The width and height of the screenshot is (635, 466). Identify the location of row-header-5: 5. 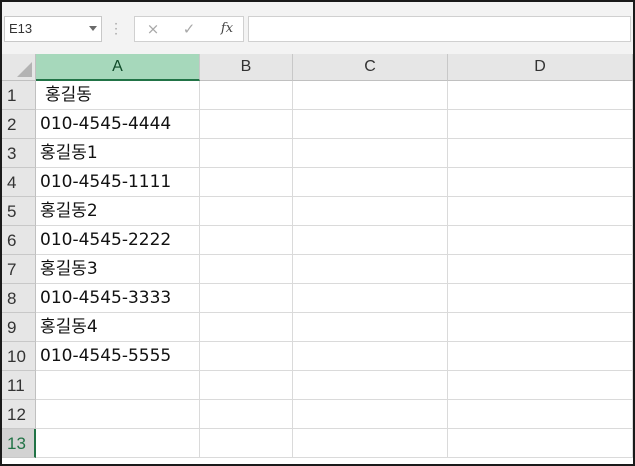
(19, 211).